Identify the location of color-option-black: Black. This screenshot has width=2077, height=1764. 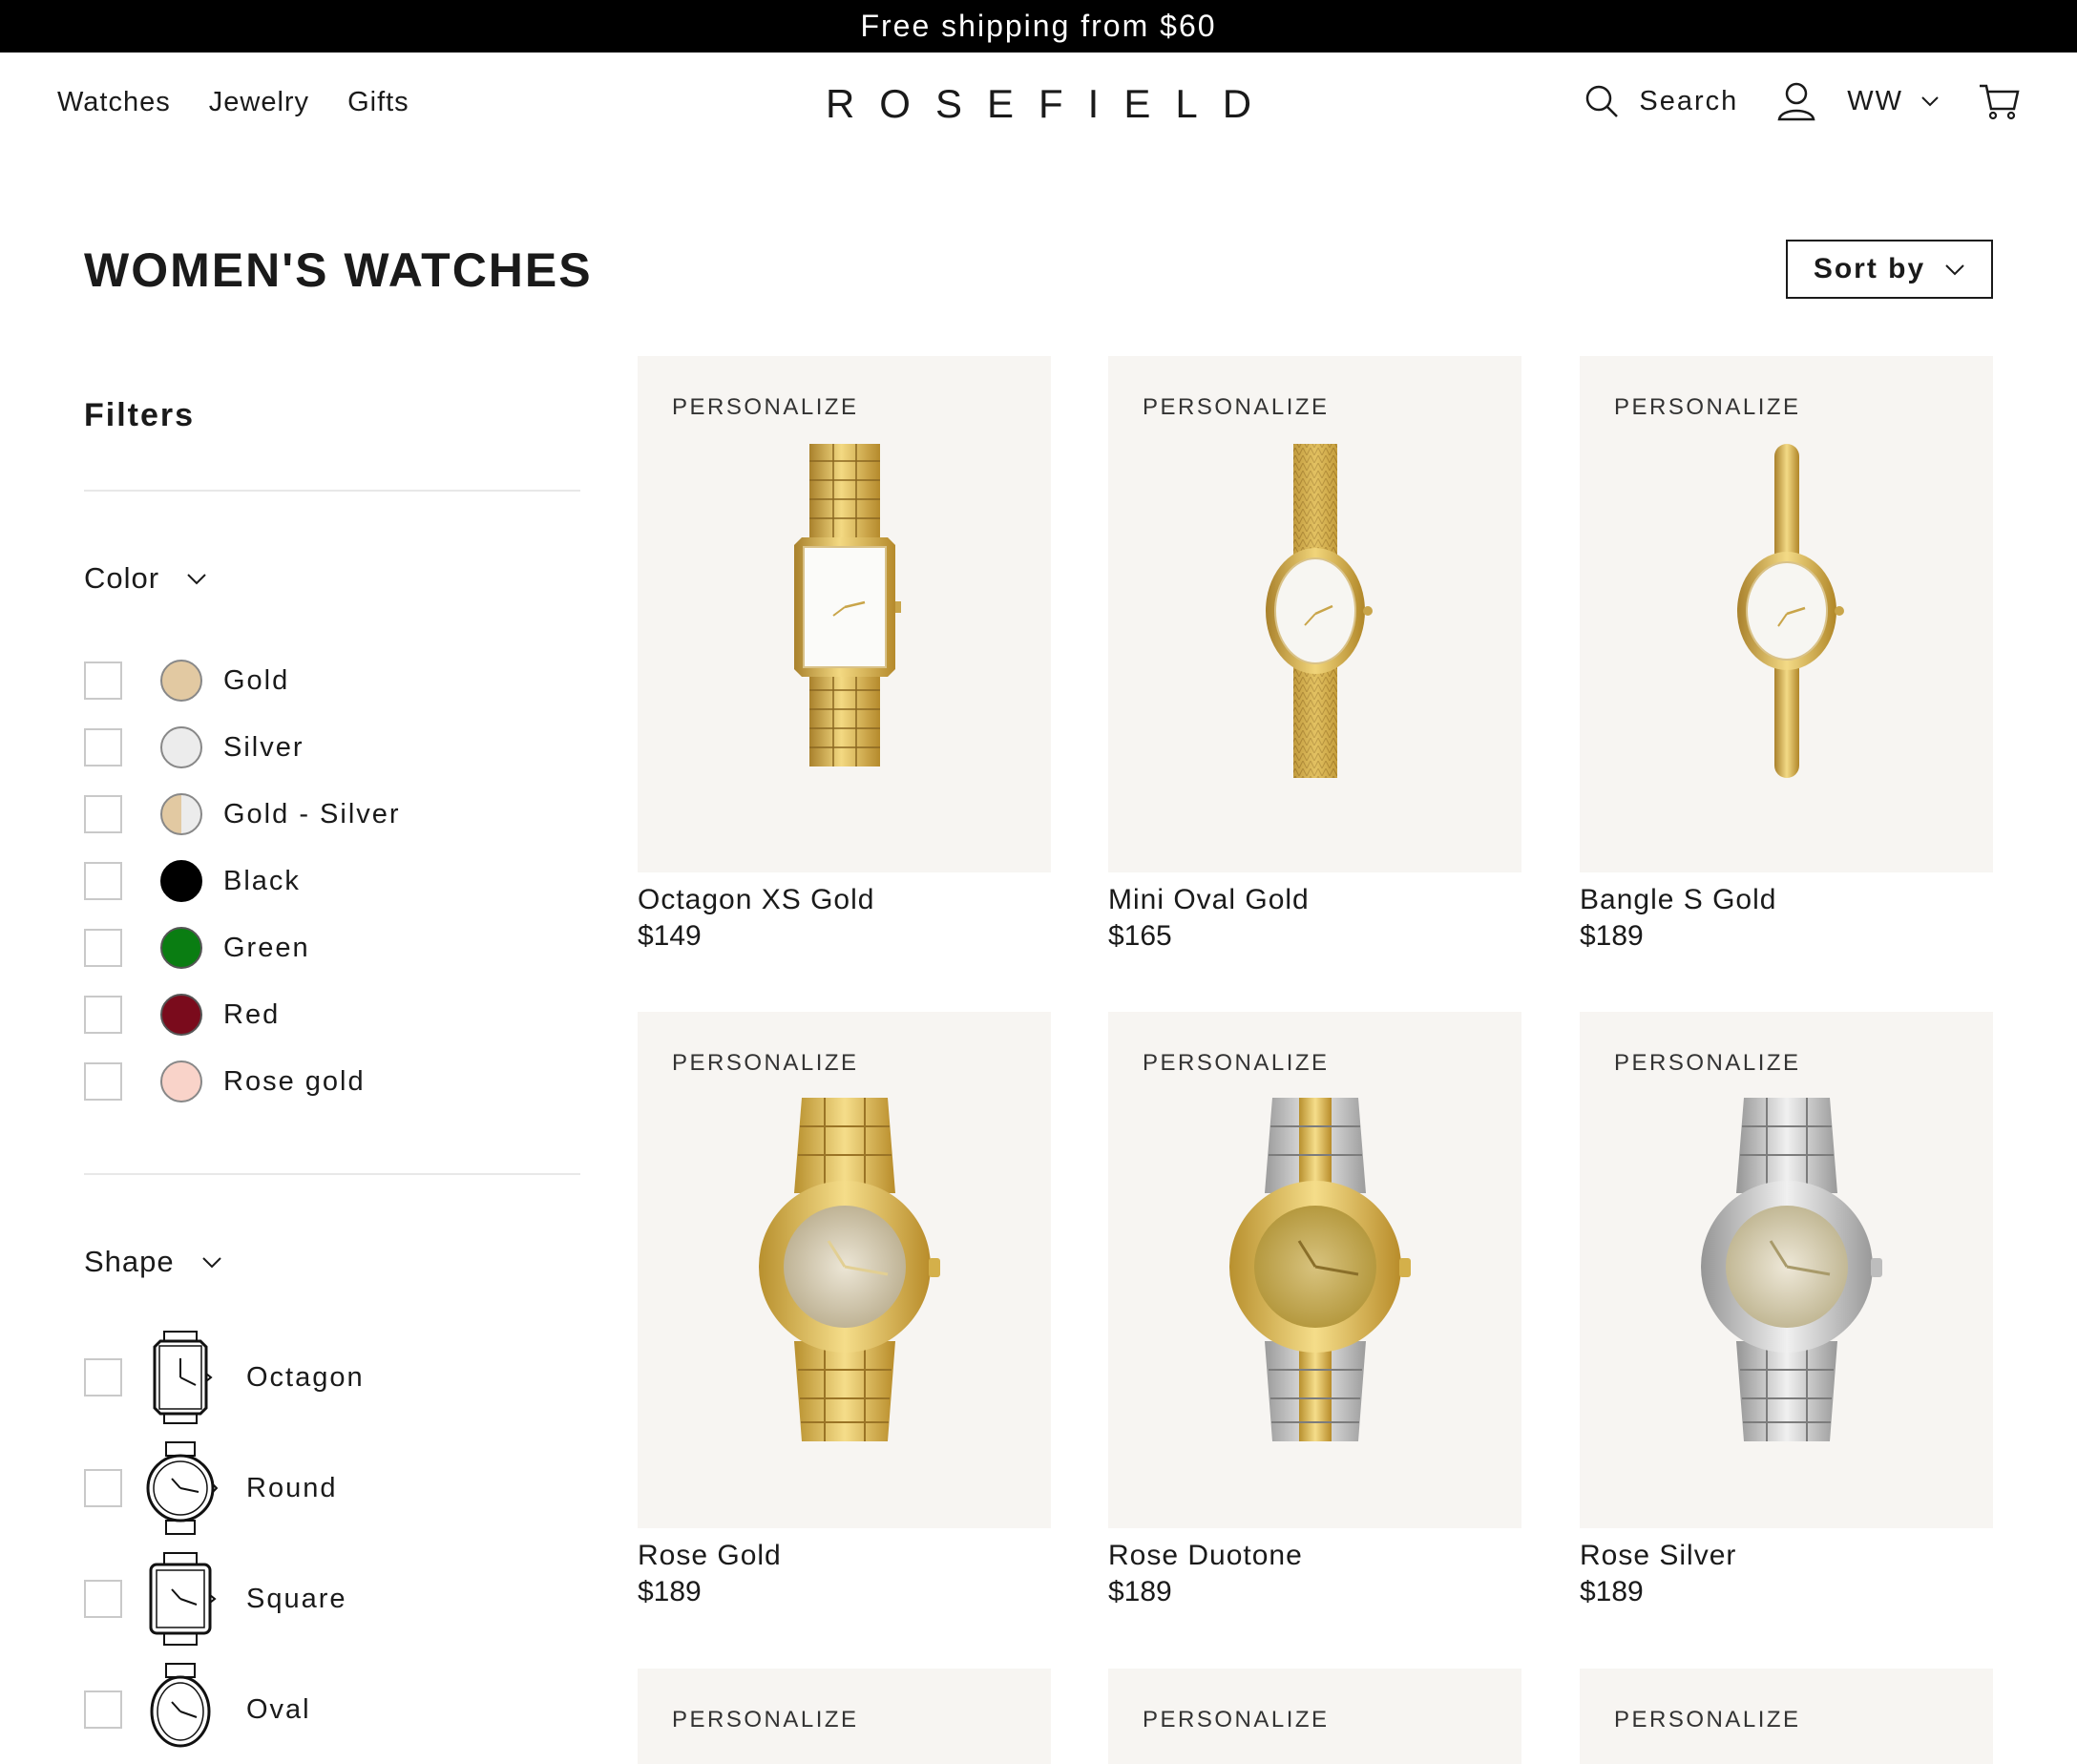
(192, 881).